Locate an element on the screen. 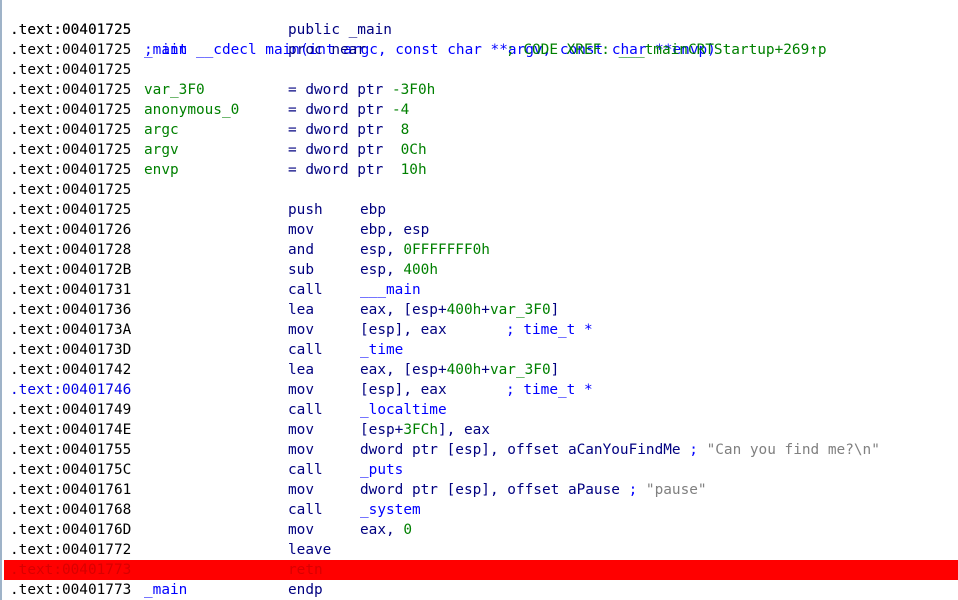  instruction-operands: eax, 0 is located at coordinates (386, 530).